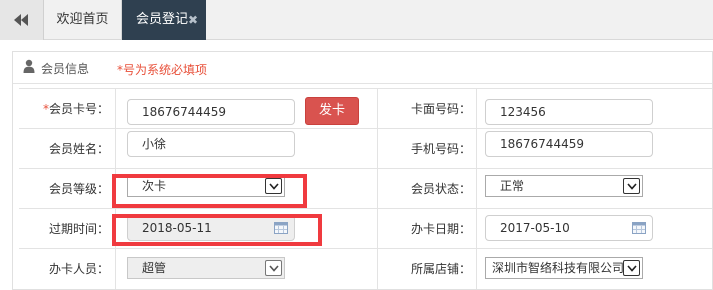 The image size is (713, 290). Describe the element at coordinates (209, 191) in the screenshot. I see `highlight-box-level` at that location.